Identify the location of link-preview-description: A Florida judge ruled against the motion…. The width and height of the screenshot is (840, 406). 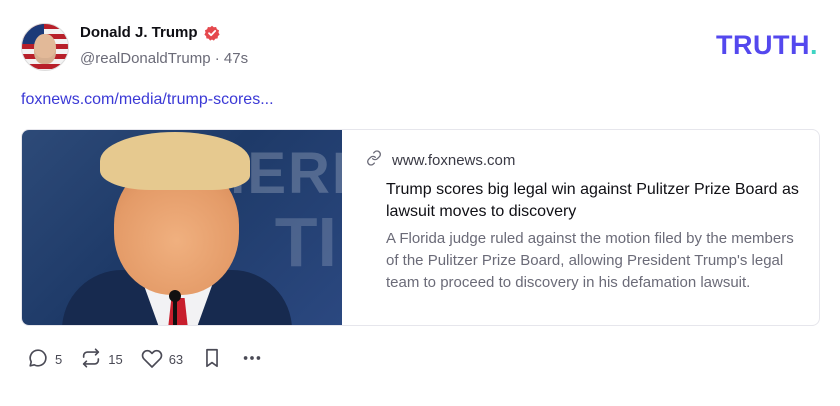
(590, 260).